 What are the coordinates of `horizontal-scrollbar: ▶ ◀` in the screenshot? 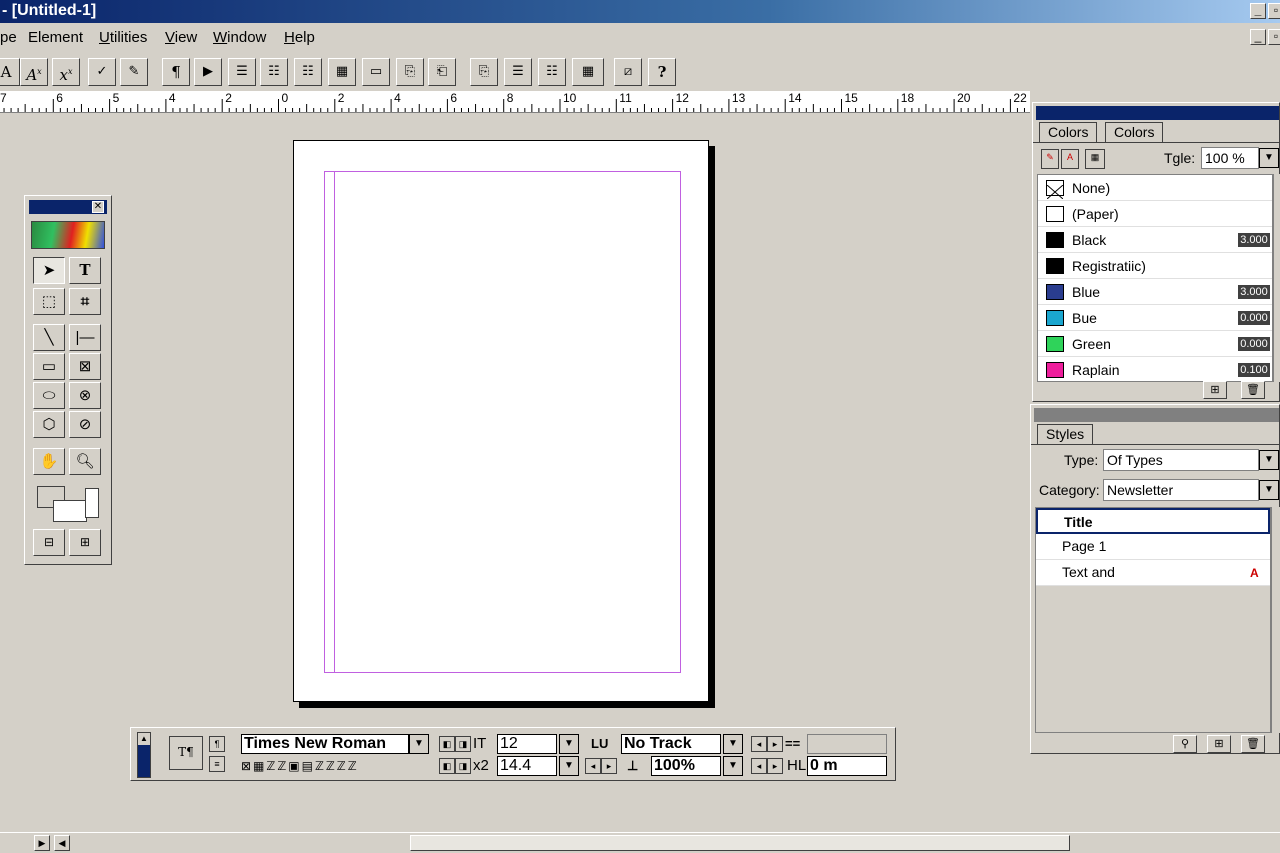 It's located at (640, 842).